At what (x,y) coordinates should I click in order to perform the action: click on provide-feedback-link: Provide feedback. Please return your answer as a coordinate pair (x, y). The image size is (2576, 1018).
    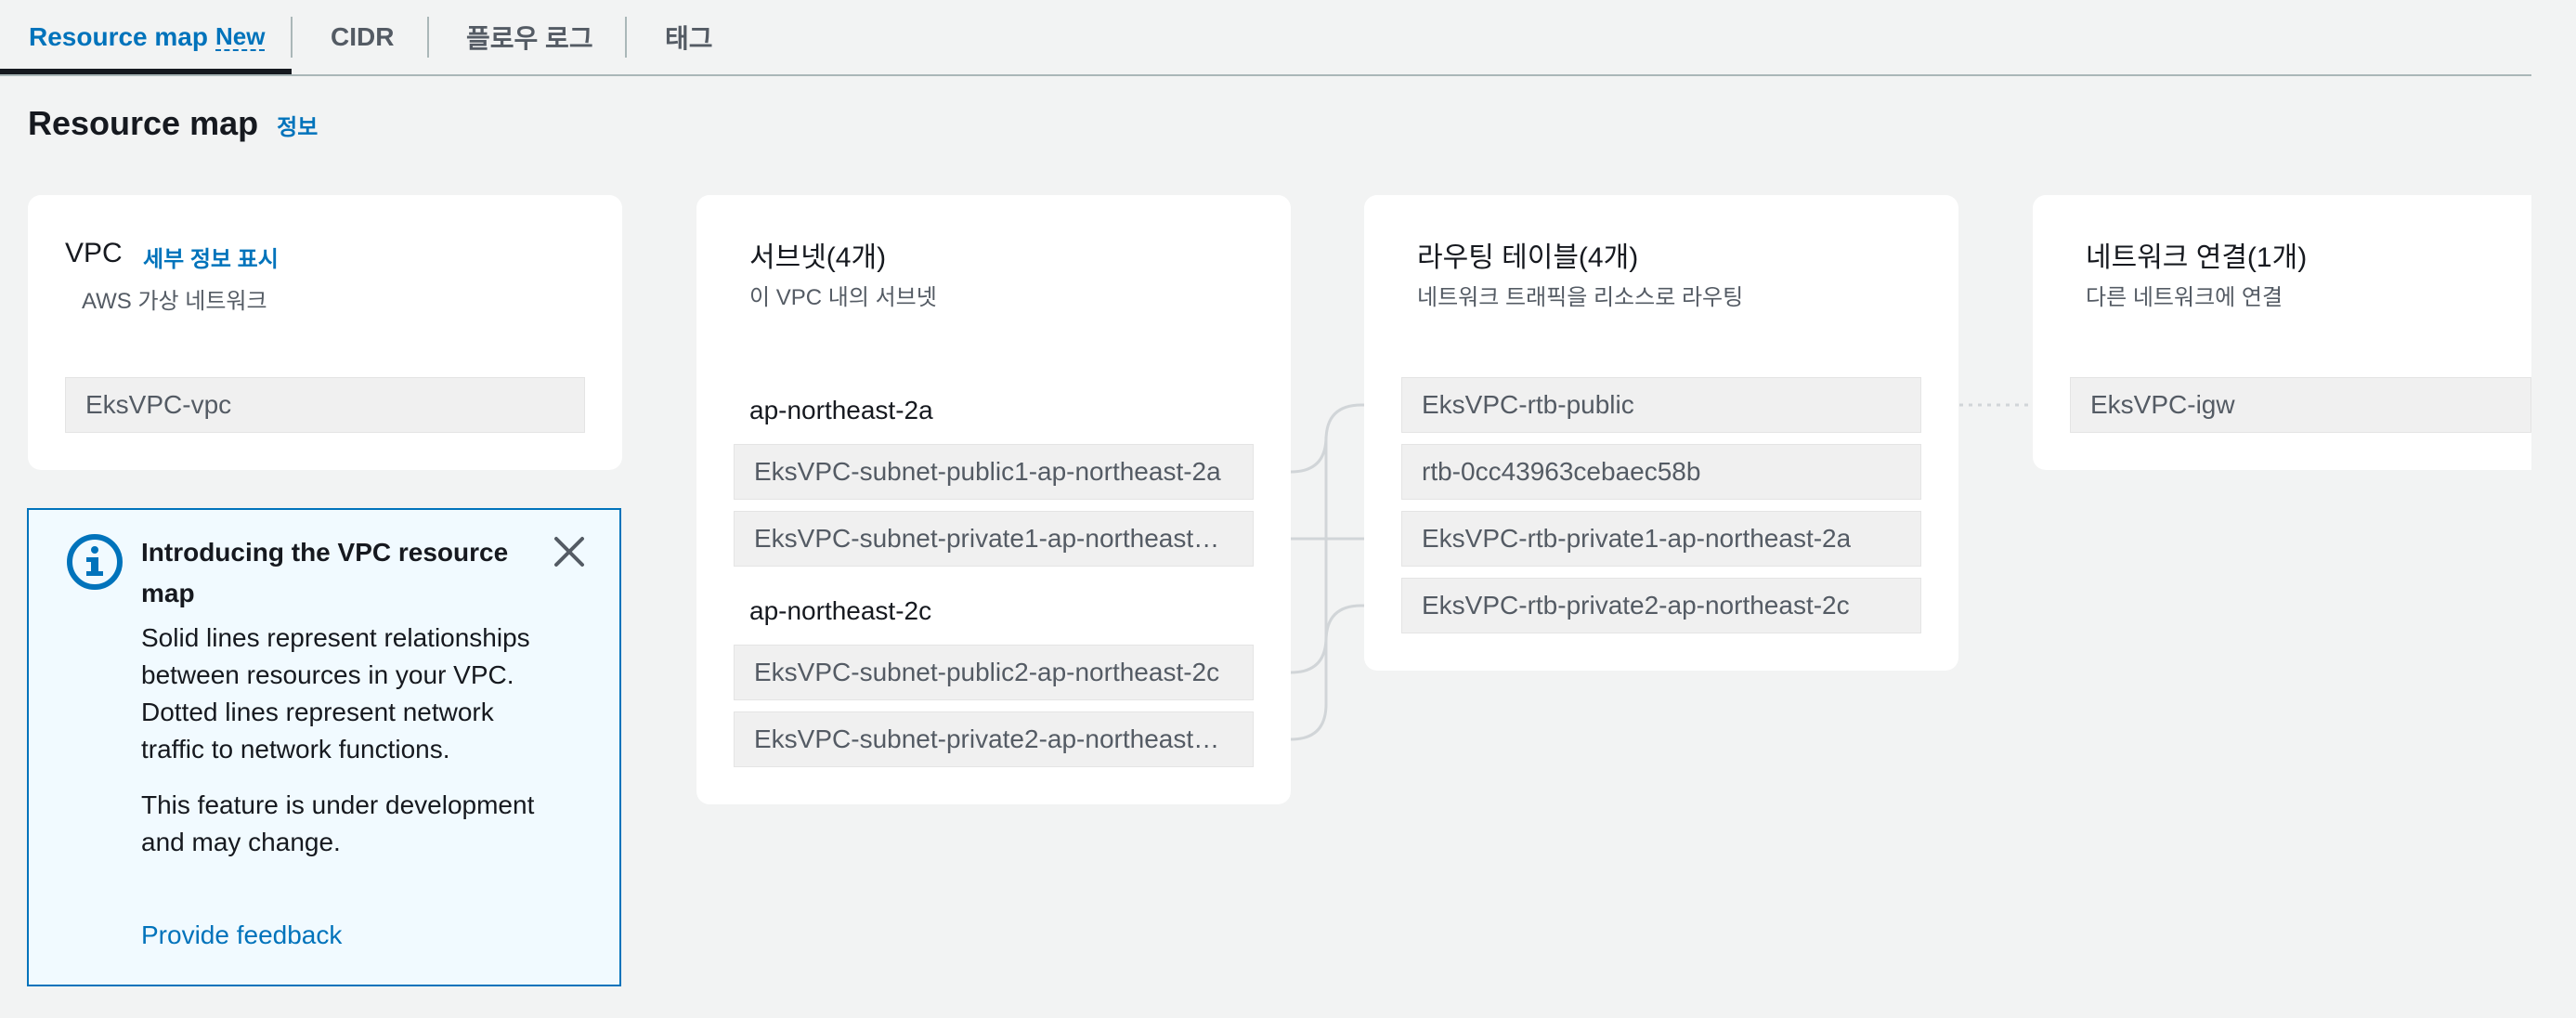
    Looking at the image, I should click on (241, 935).